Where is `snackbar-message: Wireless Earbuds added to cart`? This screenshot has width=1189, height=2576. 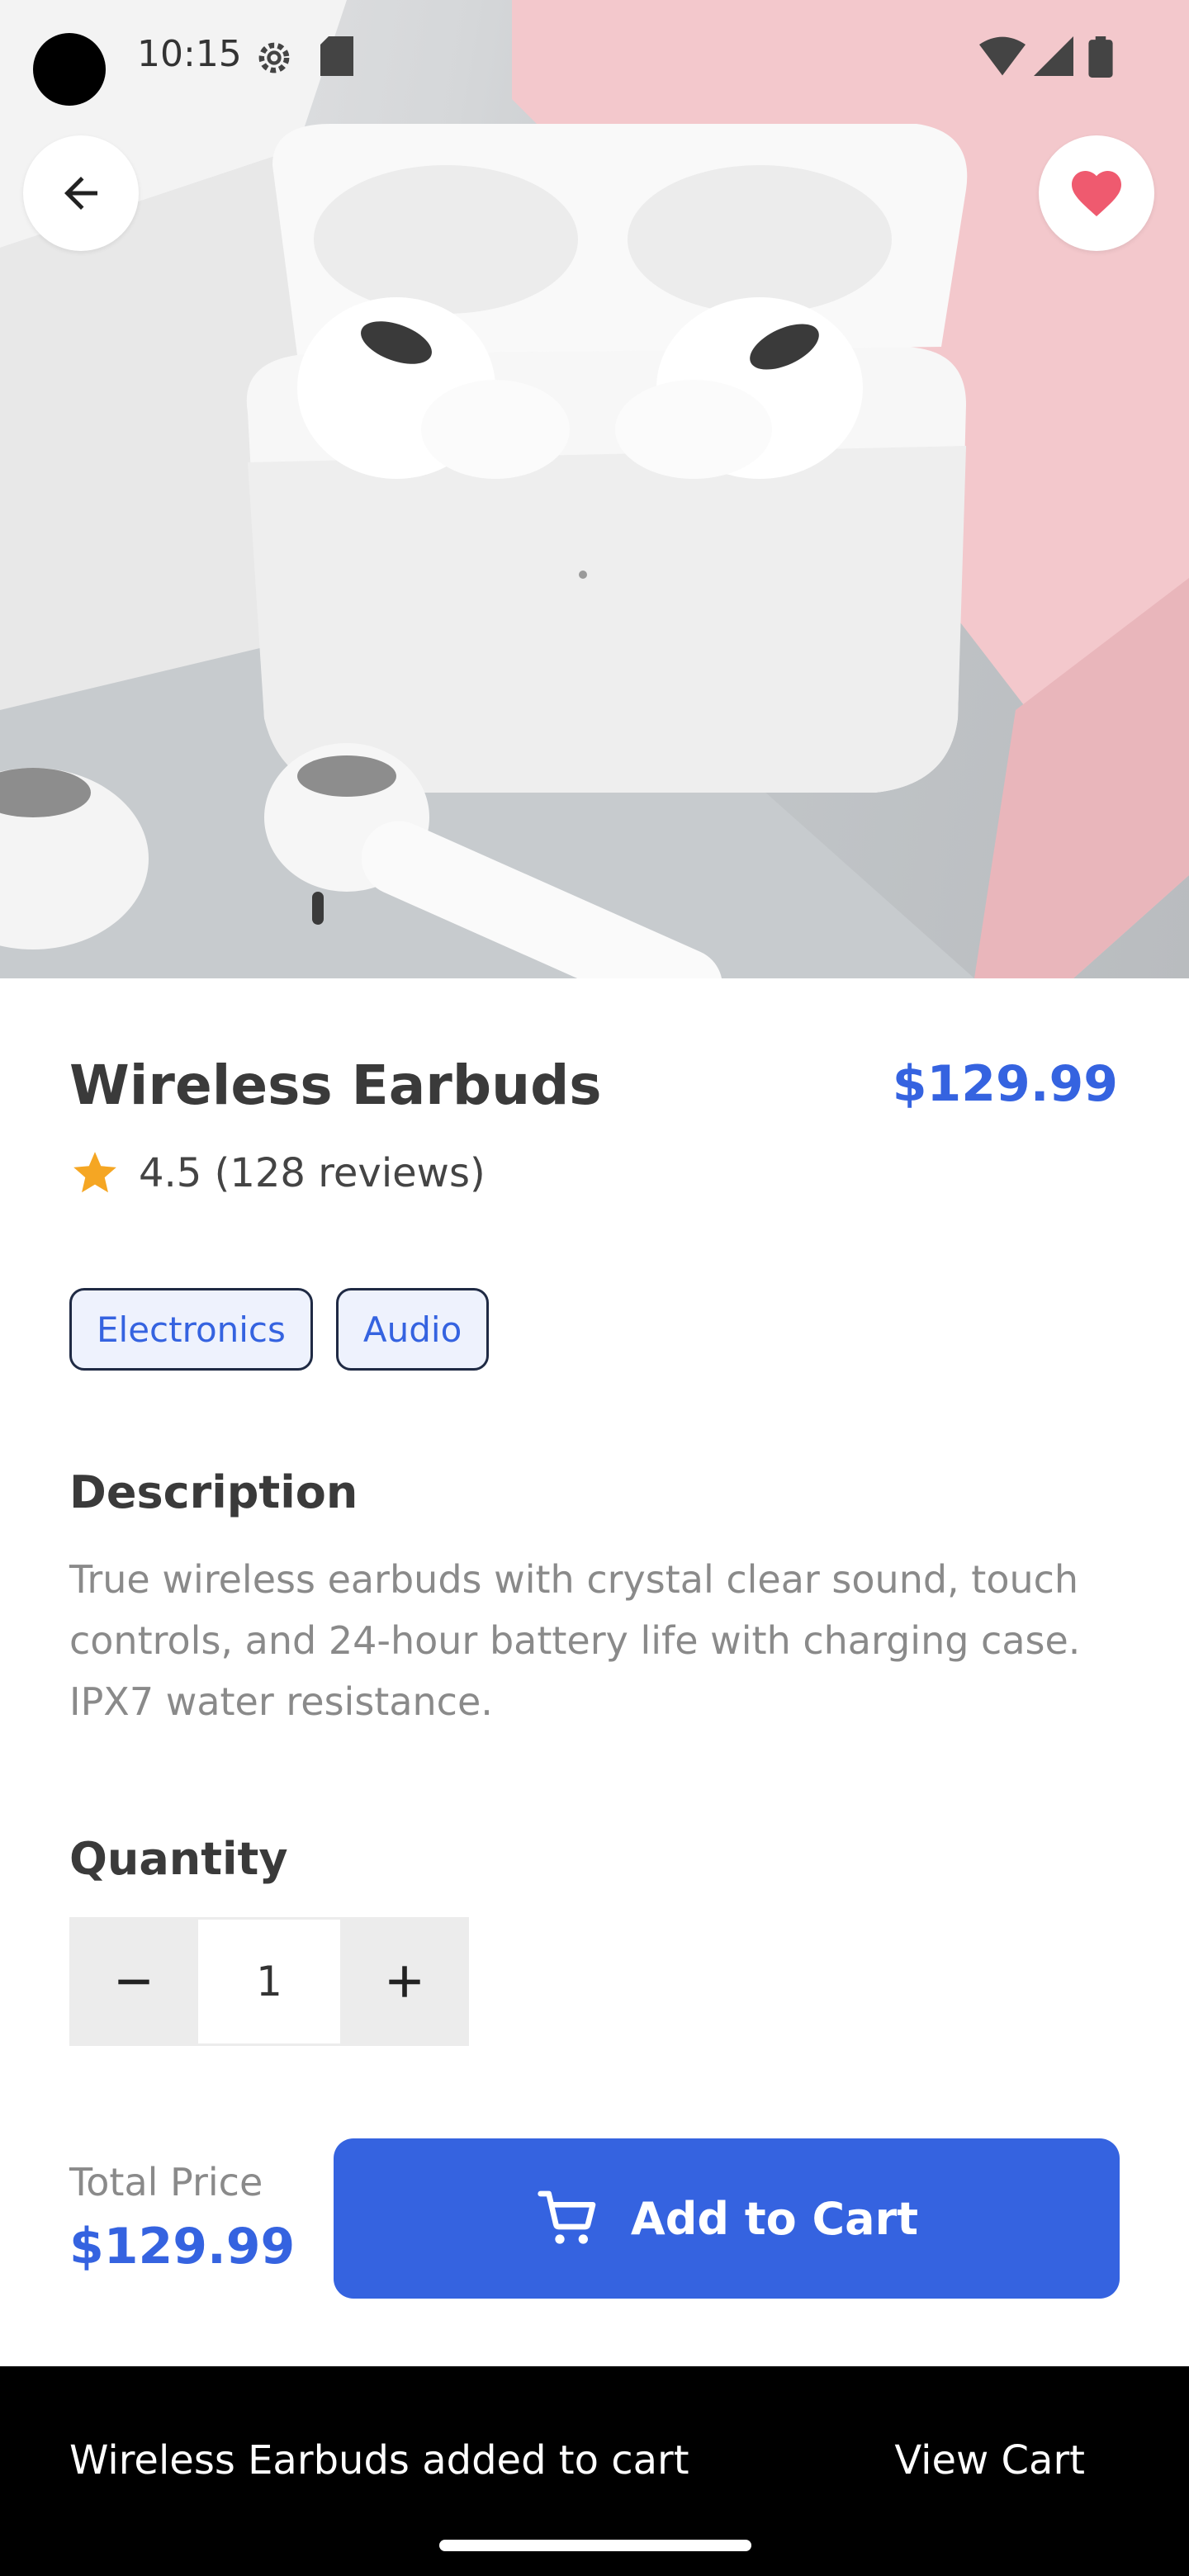 snackbar-message: Wireless Earbuds added to cart is located at coordinates (379, 2460).